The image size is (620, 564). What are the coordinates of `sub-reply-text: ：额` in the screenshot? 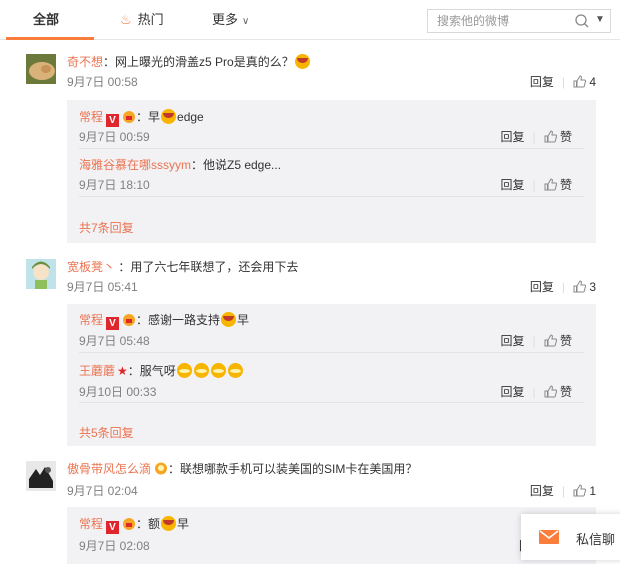 It's located at (148, 524).